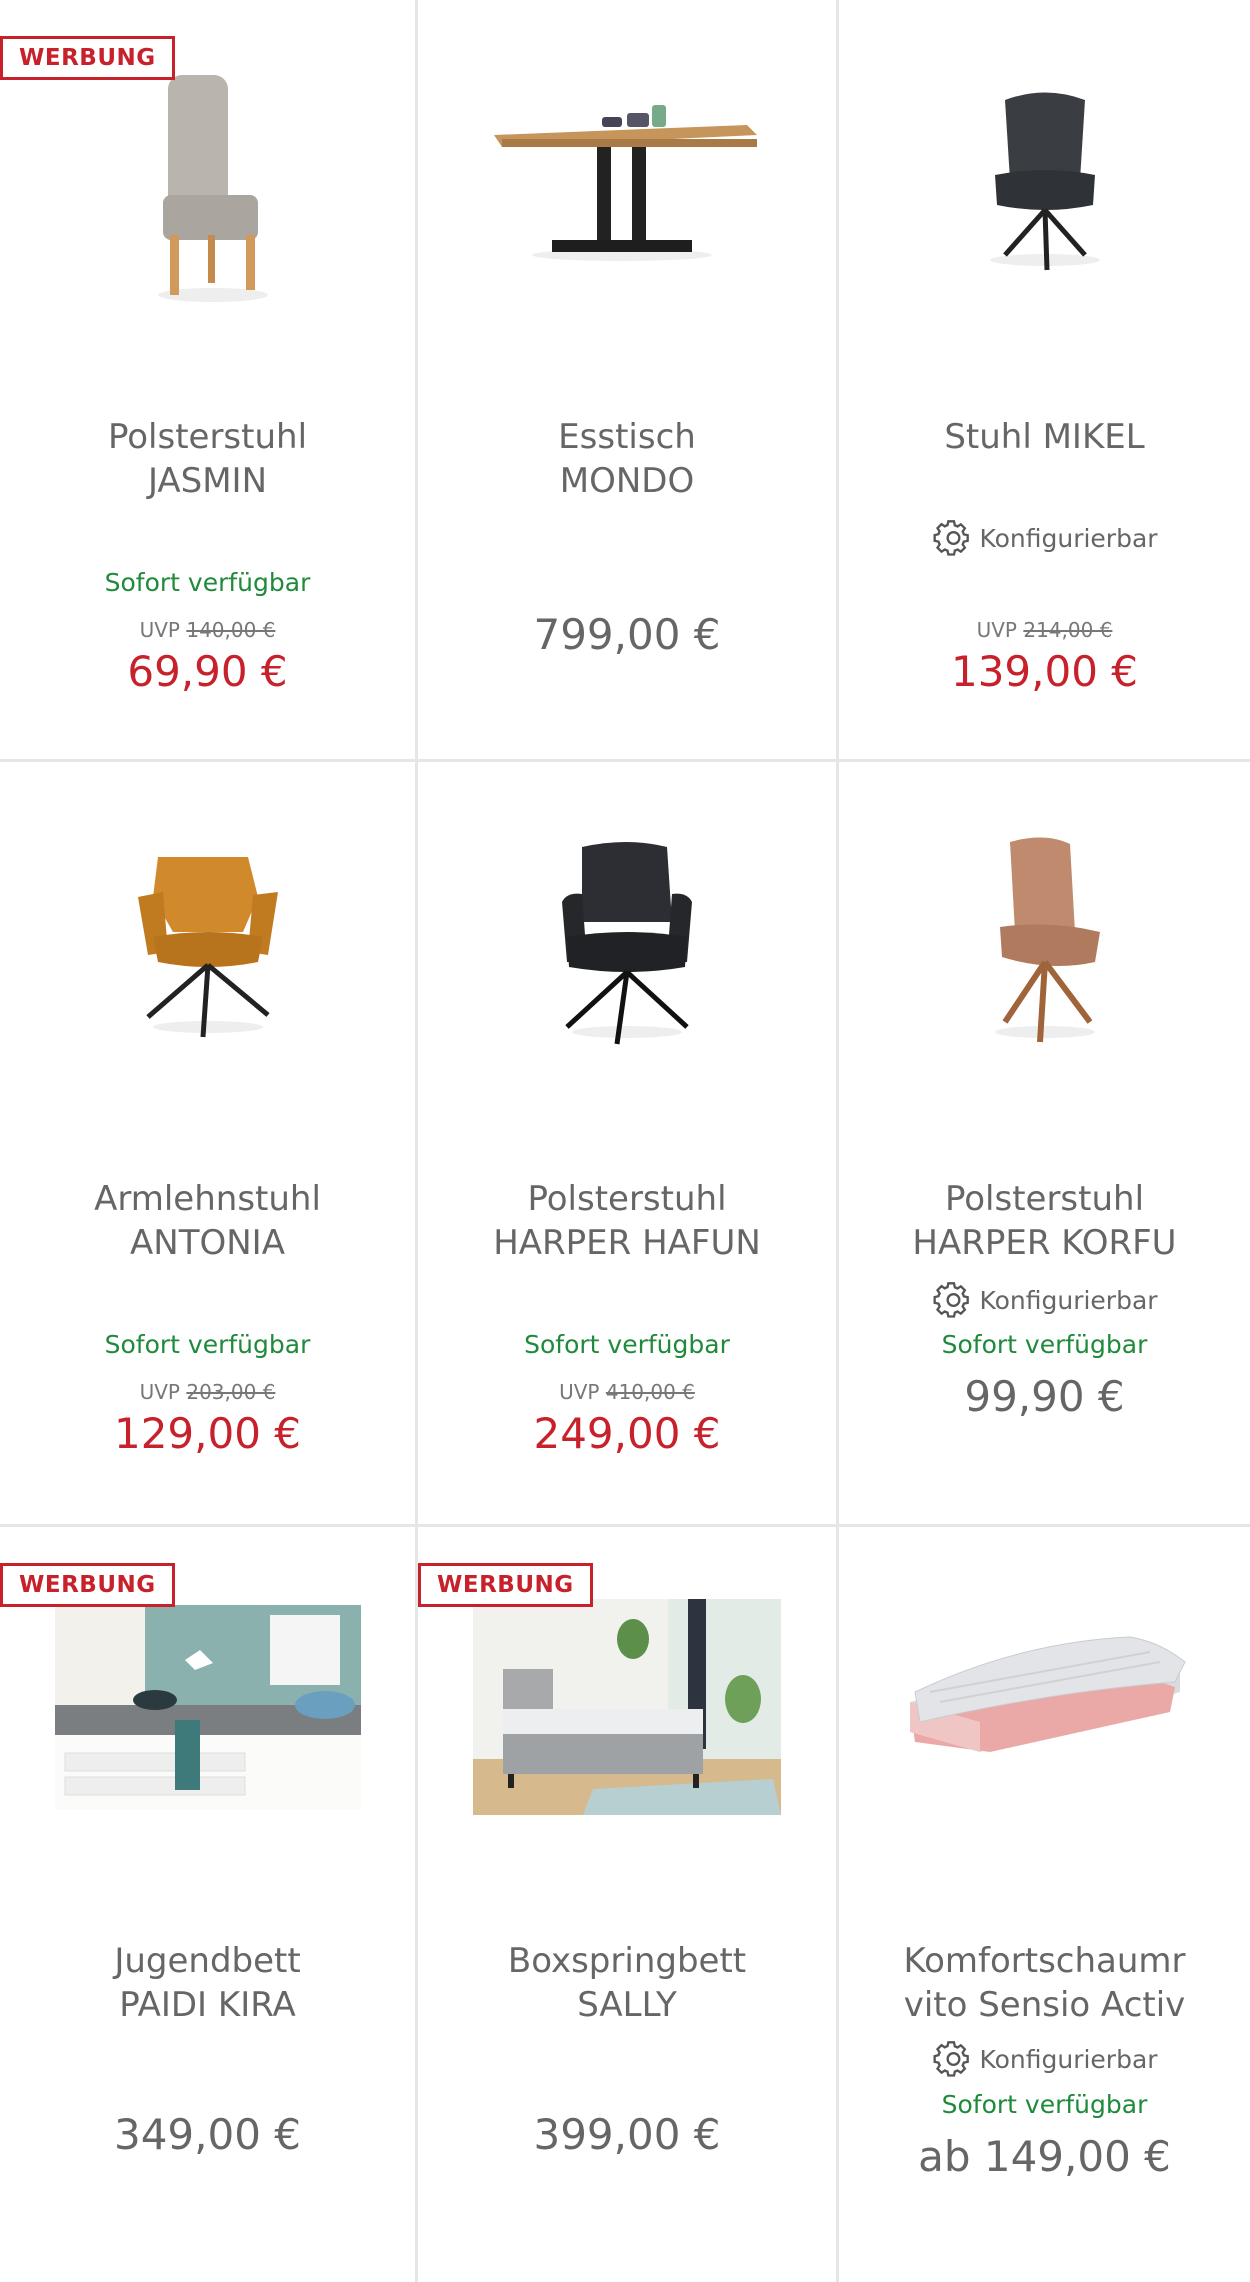 The width and height of the screenshot is (1250, 2282). I want to click on product-title: Stuhl MIKEL, so click(1044, 437).